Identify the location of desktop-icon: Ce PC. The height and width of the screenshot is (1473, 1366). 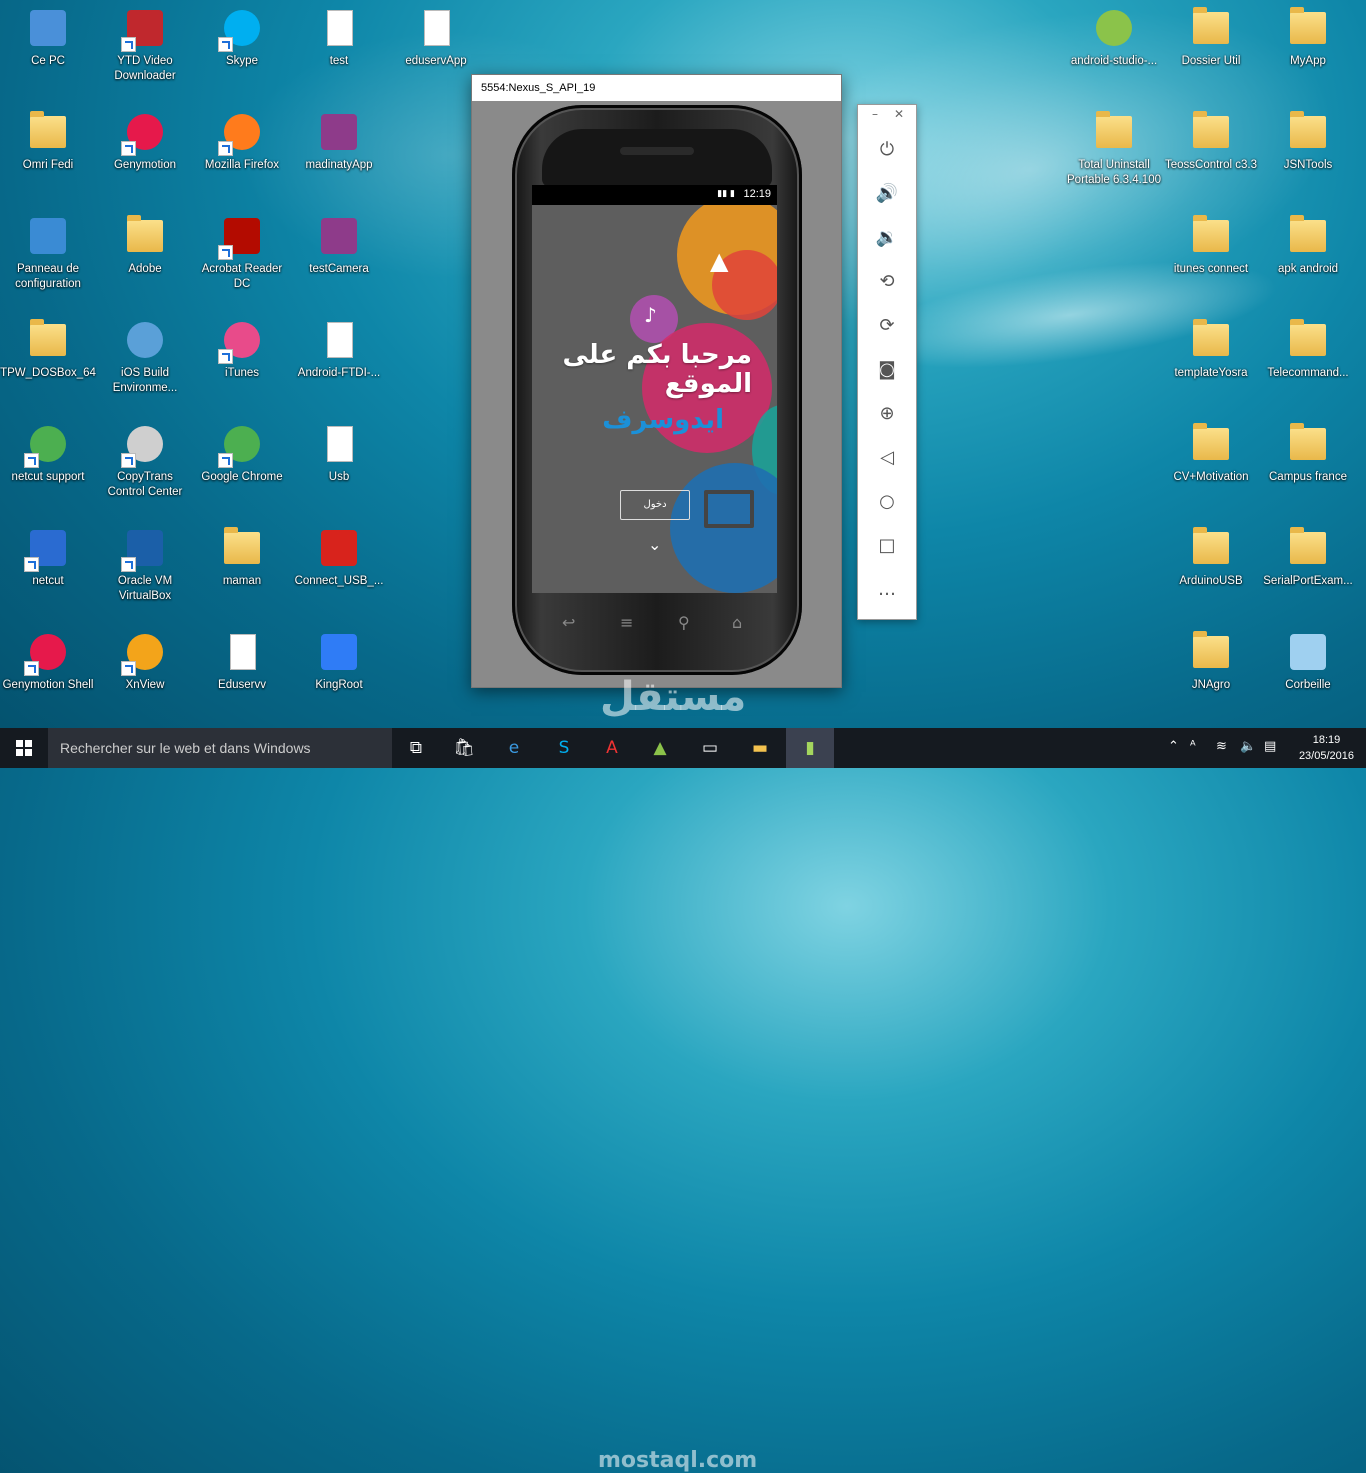
(48, 48).